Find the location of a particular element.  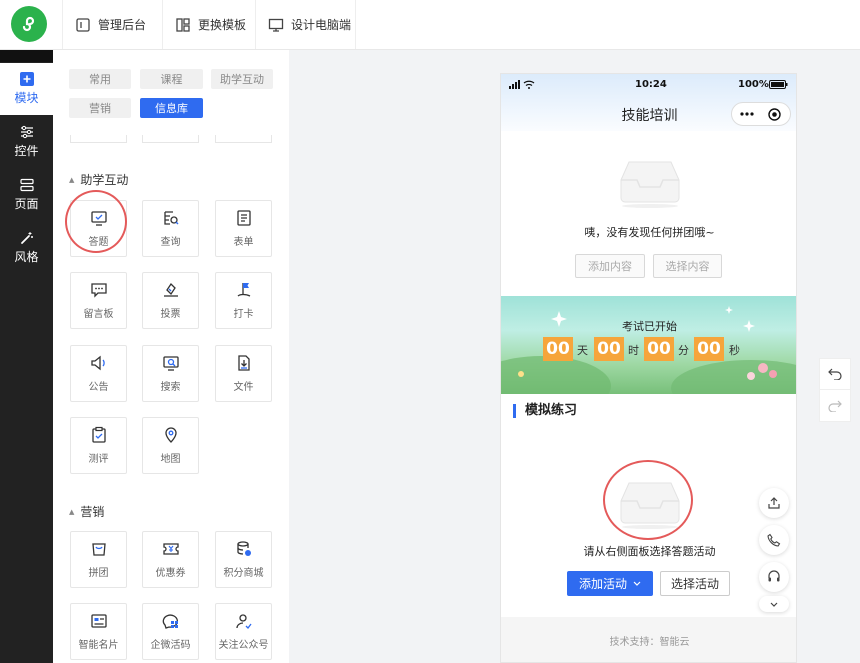

phone-float-button is located at coordinates (774, 540).